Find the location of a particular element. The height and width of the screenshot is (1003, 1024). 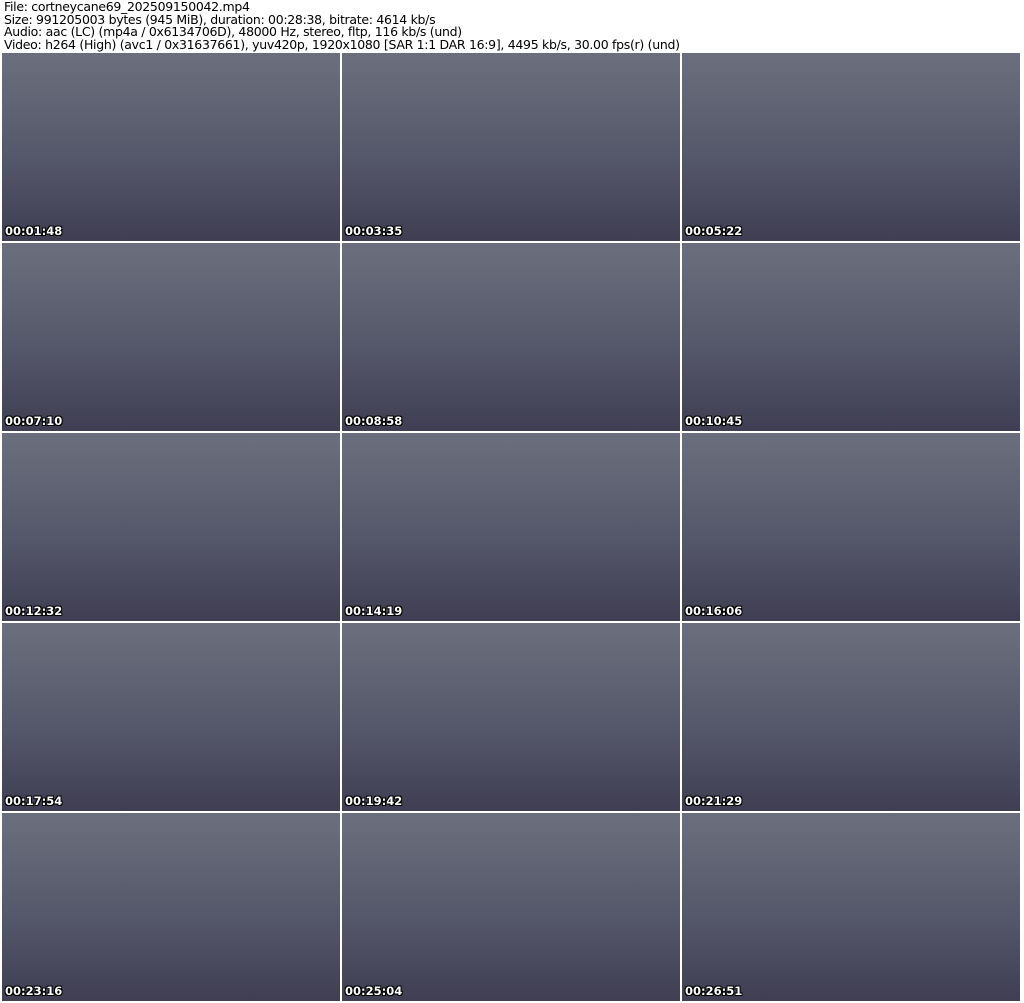

thumbnail-timestamp: 00:21:29 is located at coordinates (714, 801).